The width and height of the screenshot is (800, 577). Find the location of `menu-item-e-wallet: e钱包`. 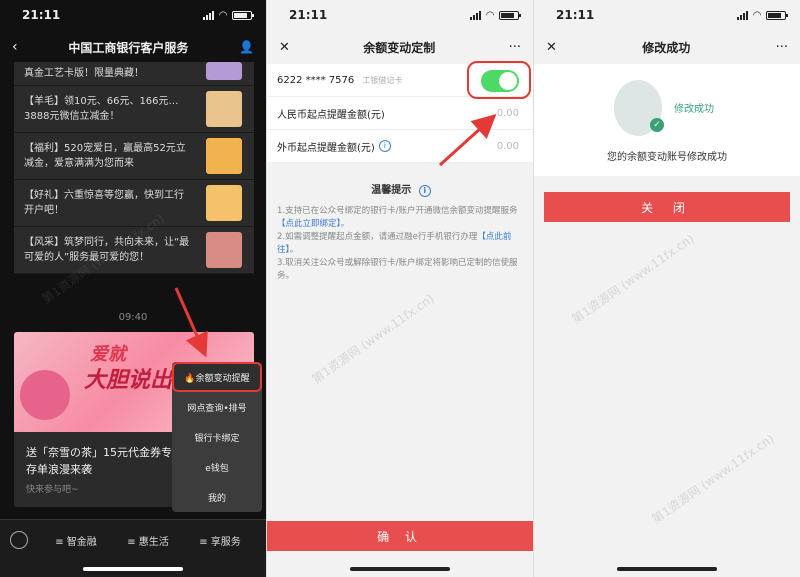

menu-item-e-wallet: e钱包 is located at coordinates (217, 467).